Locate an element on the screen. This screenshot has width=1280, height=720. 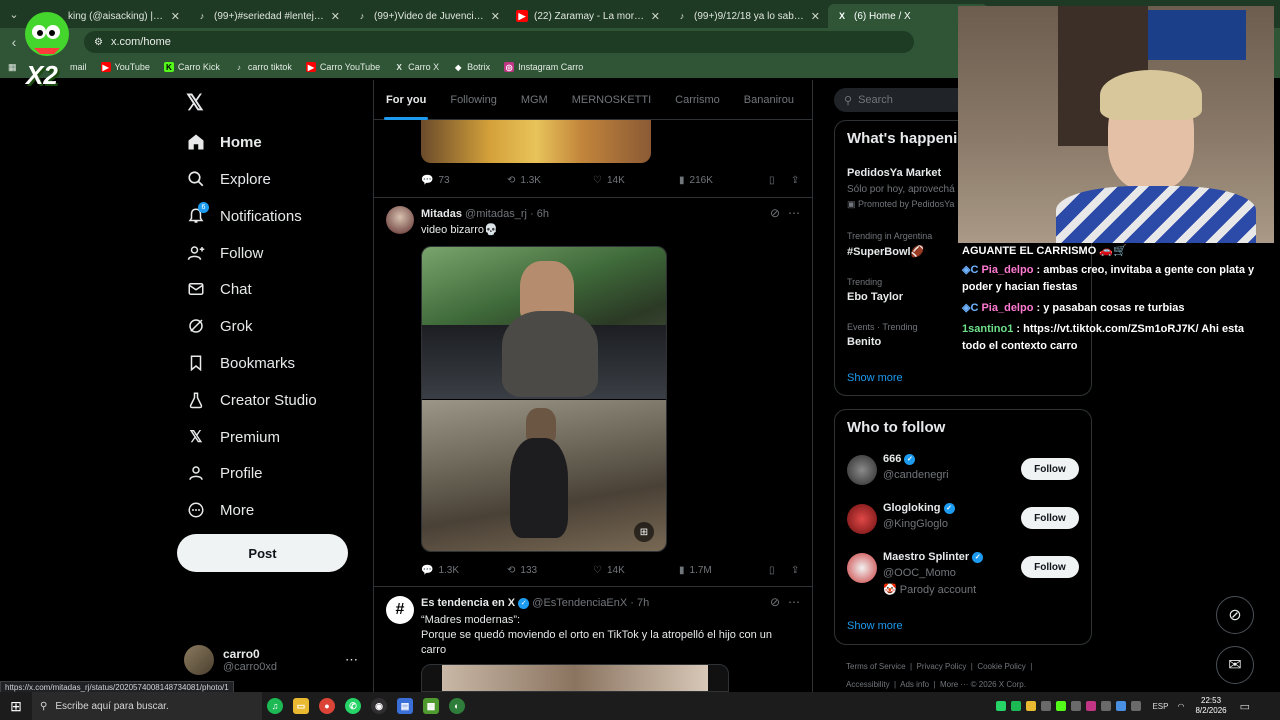
media-photo: ⊞ is located at coordinates (544, 475).